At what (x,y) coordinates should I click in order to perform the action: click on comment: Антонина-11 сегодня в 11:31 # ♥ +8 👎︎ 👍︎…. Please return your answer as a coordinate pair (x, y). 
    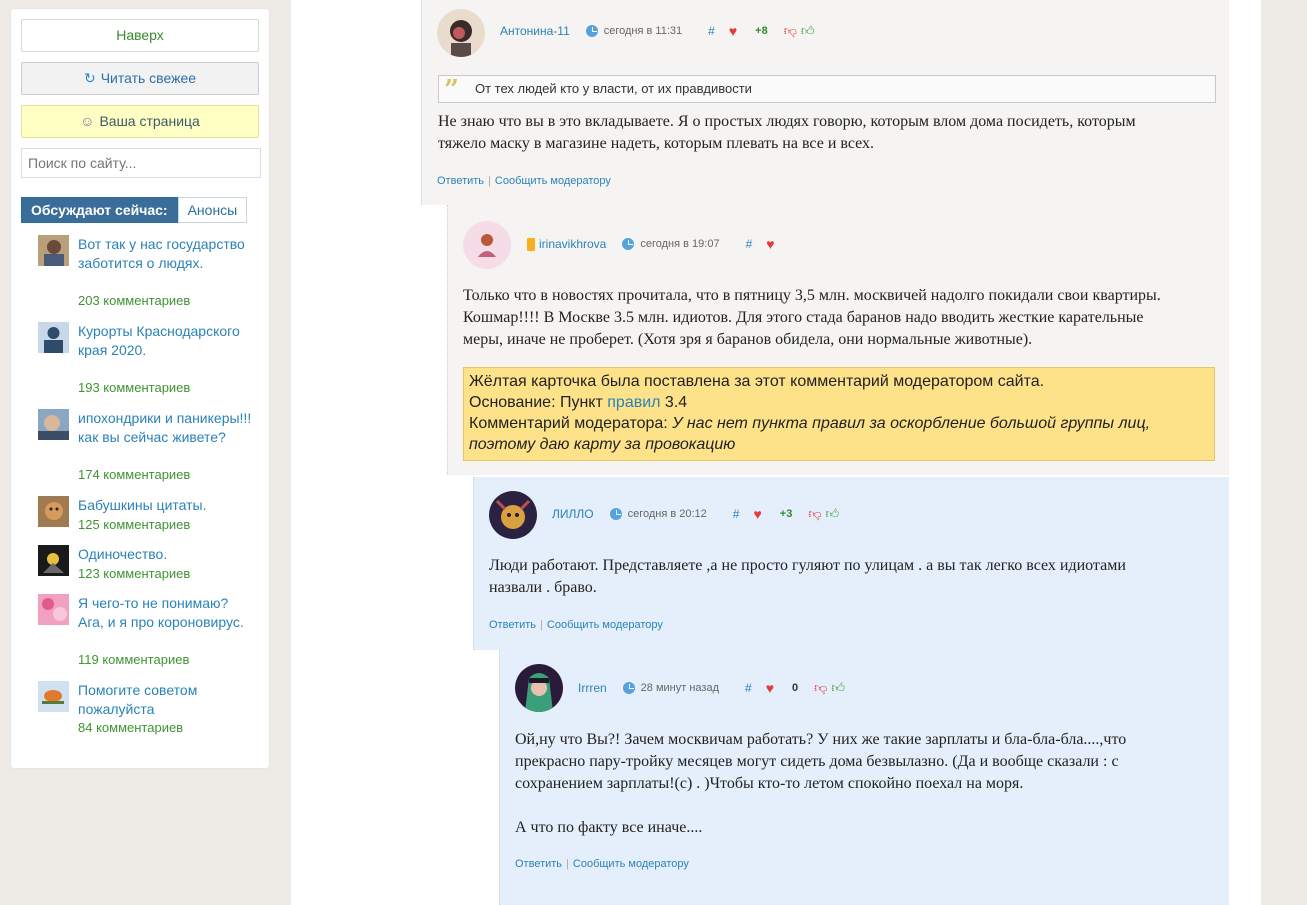
    Looking at the image, I should click on (825, 102).